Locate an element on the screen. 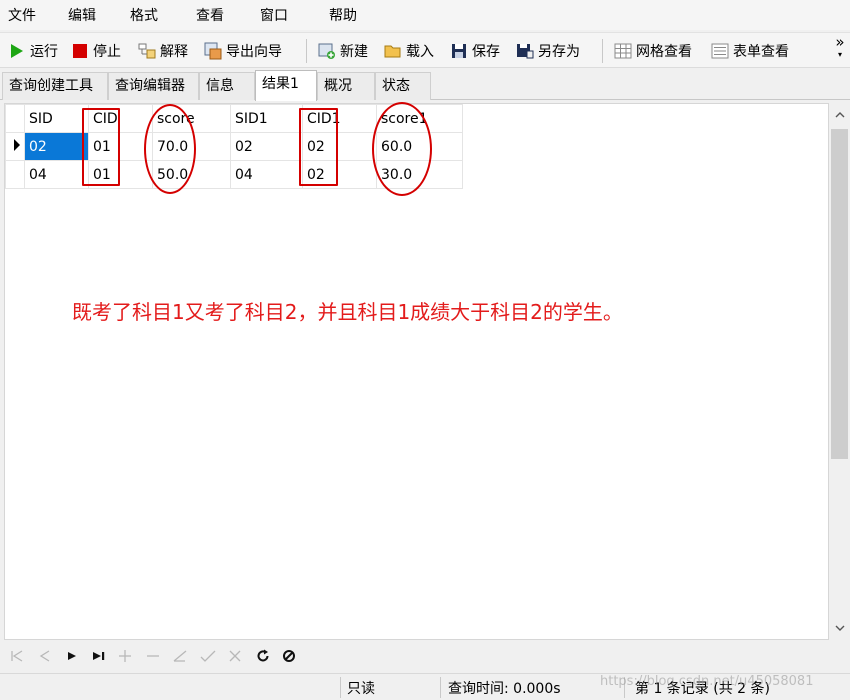  new-button: 新建 is located at coordinates (343, 51).